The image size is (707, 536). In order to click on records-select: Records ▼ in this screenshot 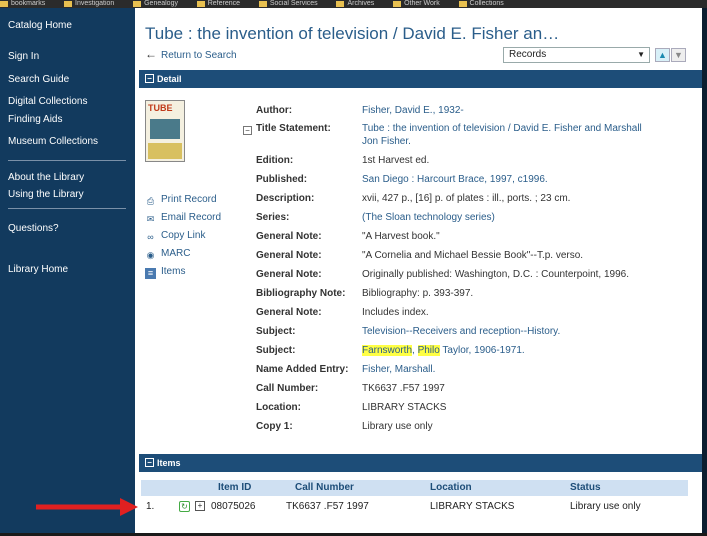, I will do `click(576, 55)`.